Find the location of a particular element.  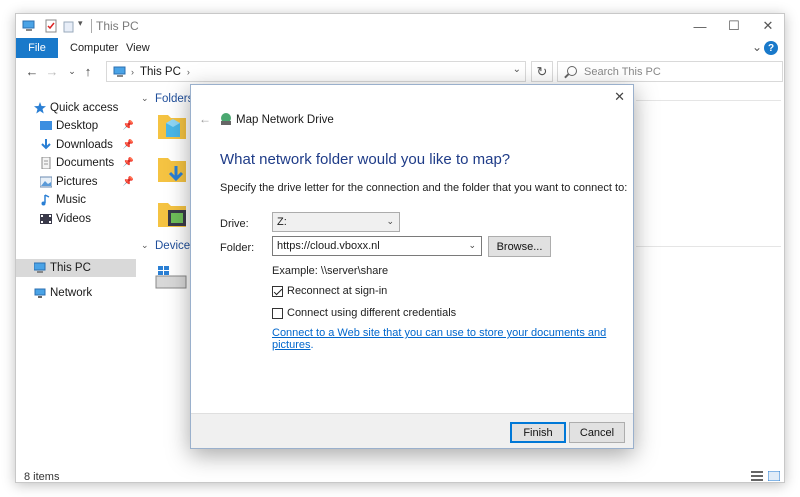

tab-view: View is located at coordinates (138, 48).